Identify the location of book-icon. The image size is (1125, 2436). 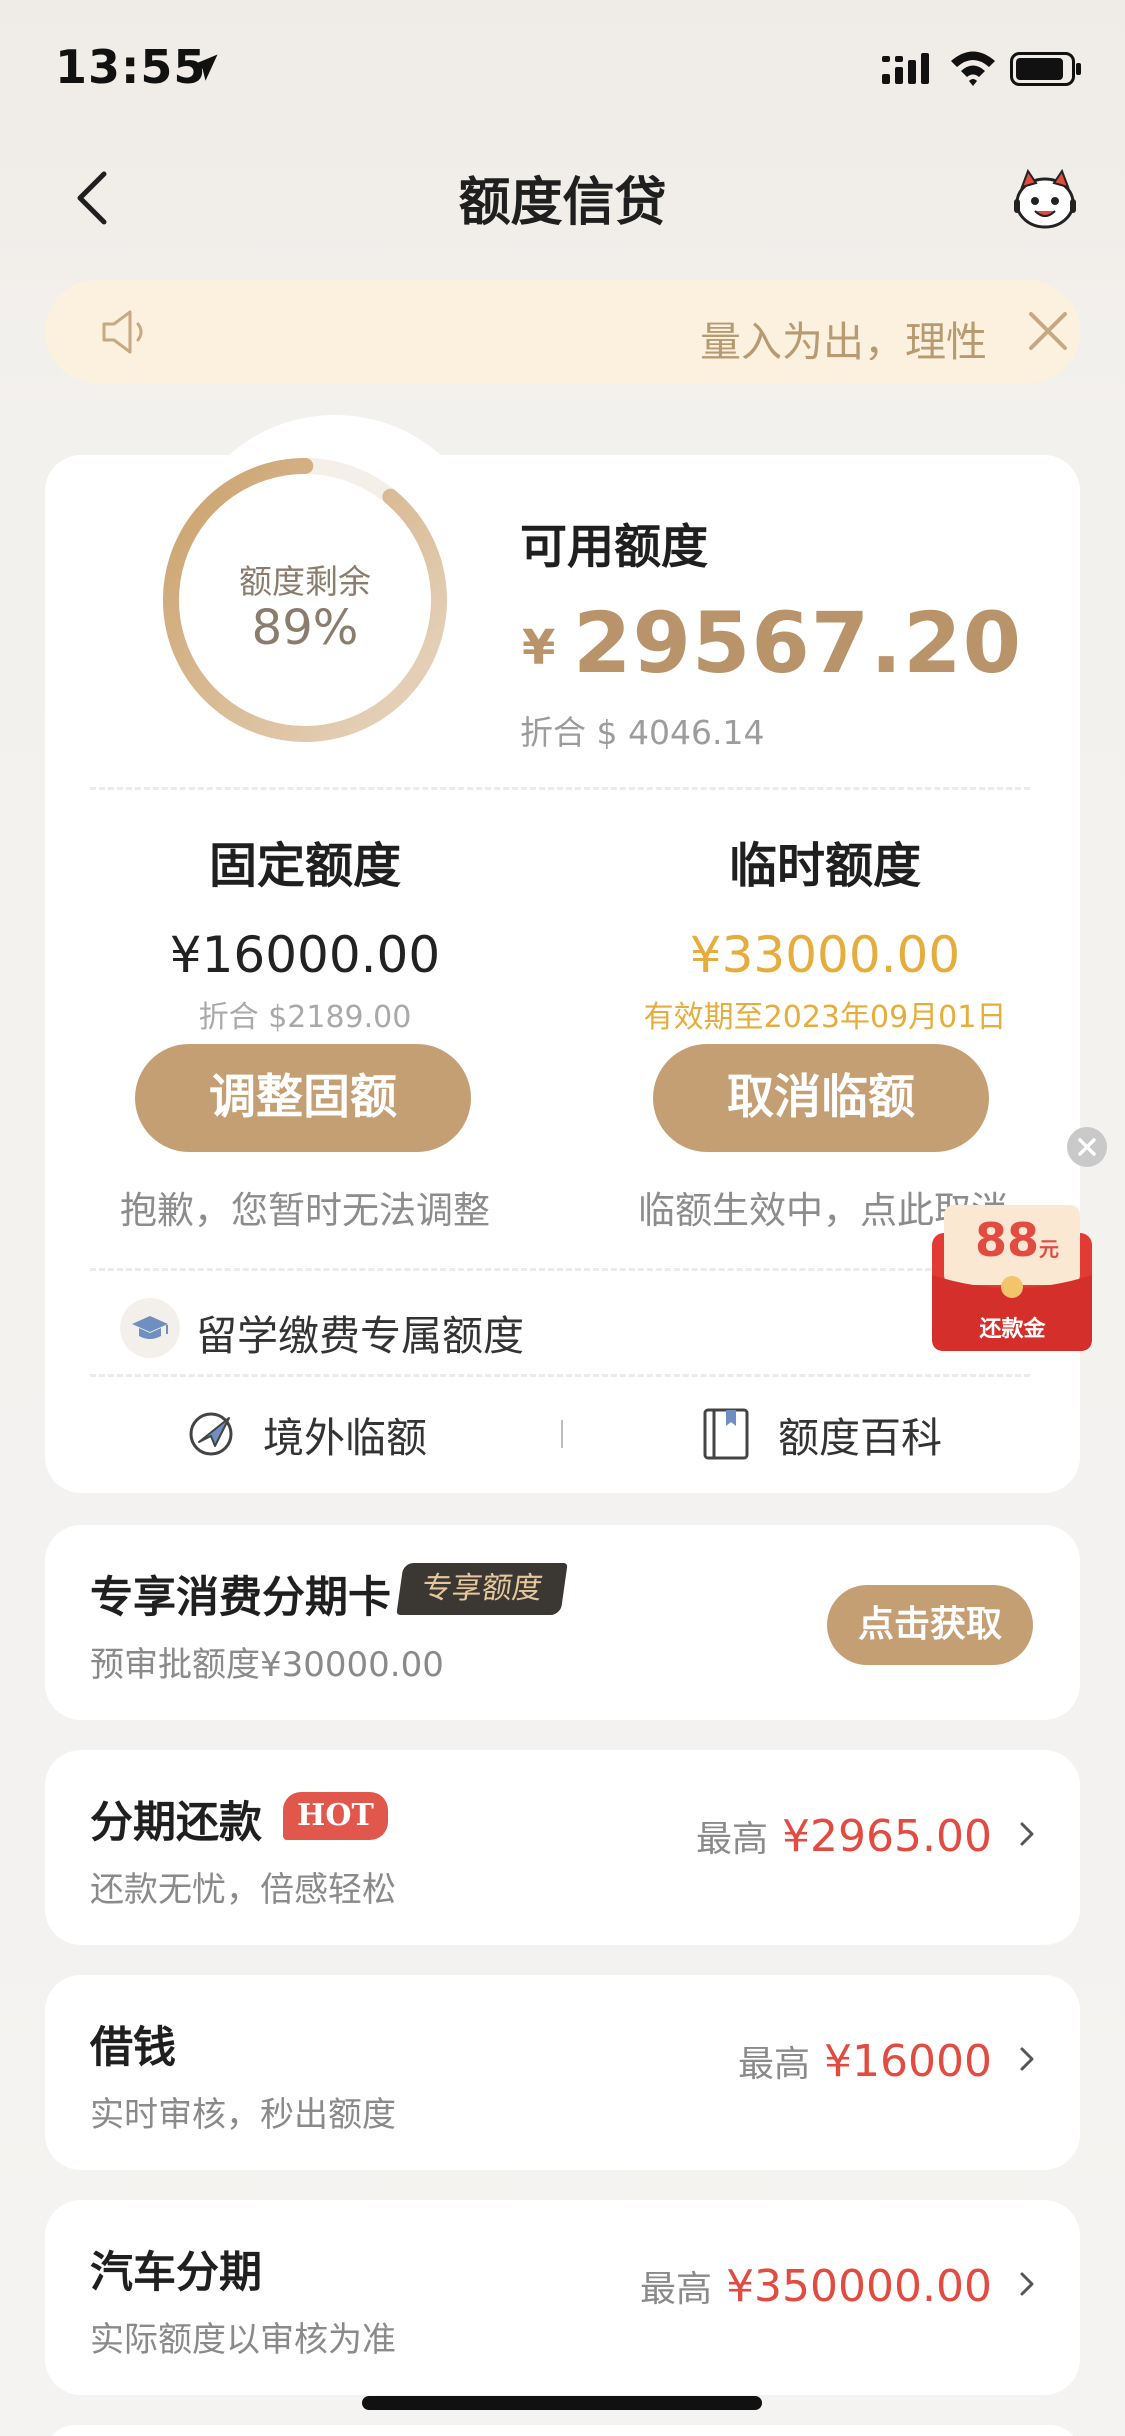
(726, 1434).